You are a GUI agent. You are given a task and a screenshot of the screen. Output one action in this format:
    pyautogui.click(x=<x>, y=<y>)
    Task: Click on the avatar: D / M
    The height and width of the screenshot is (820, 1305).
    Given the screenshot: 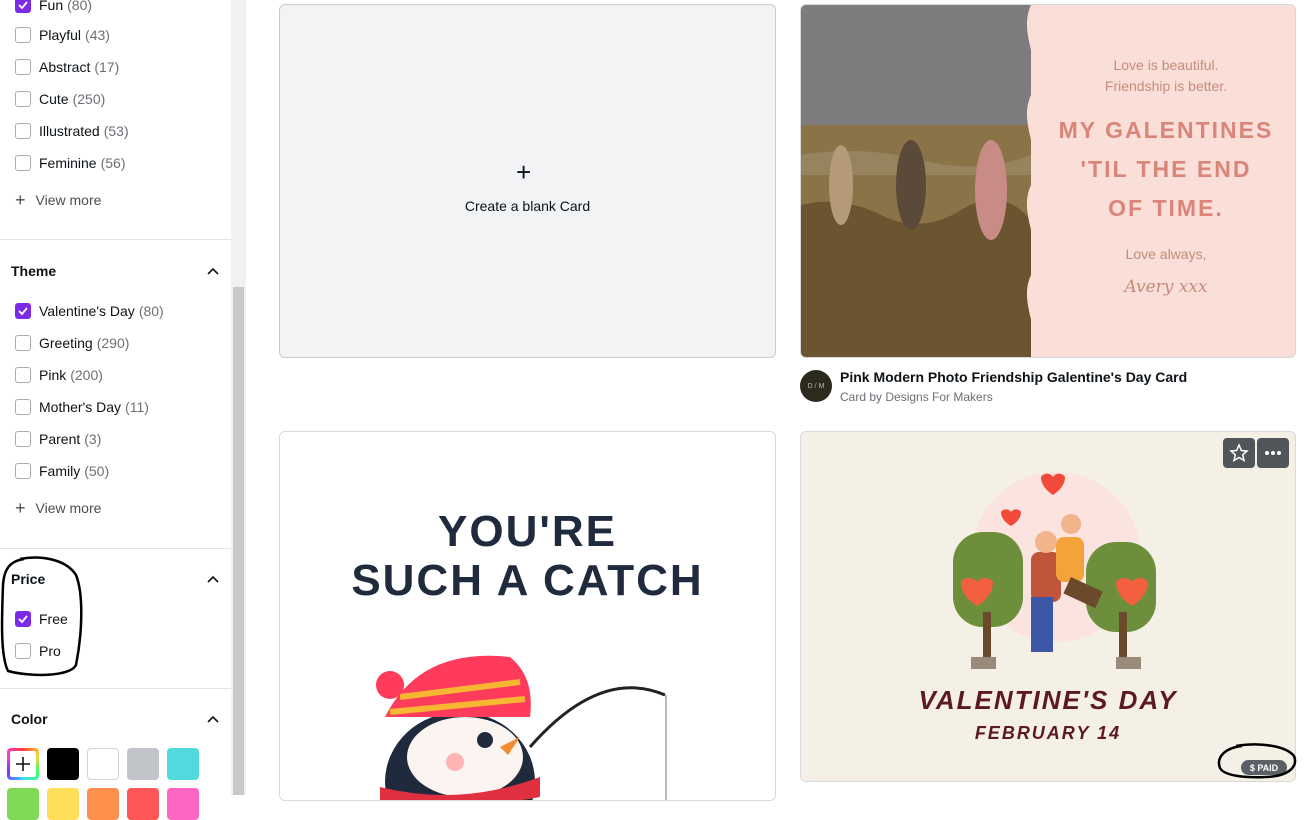 What is the action you would take?
    pyautogui.click(x=816, y=386)
    